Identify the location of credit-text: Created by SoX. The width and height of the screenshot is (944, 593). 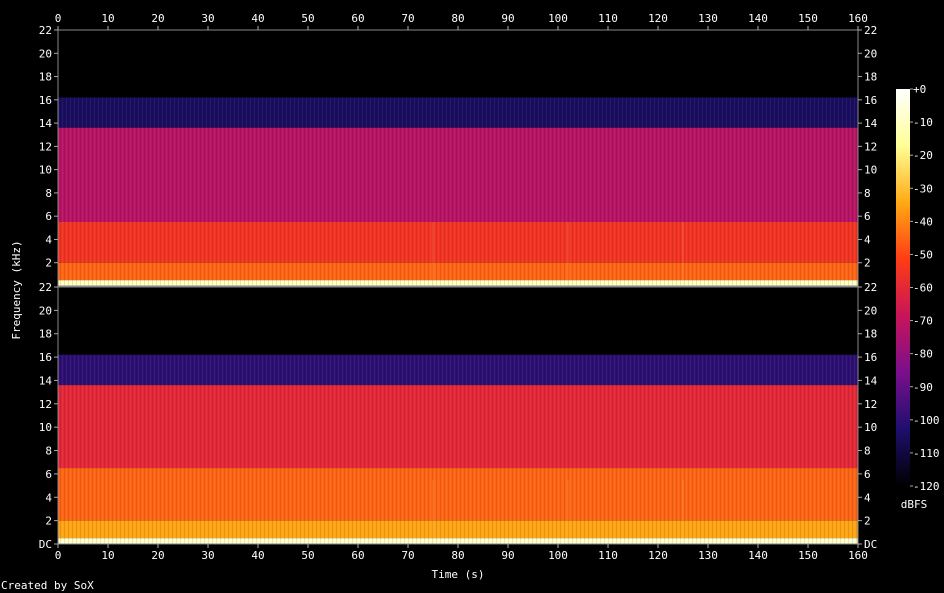
(47, 585).